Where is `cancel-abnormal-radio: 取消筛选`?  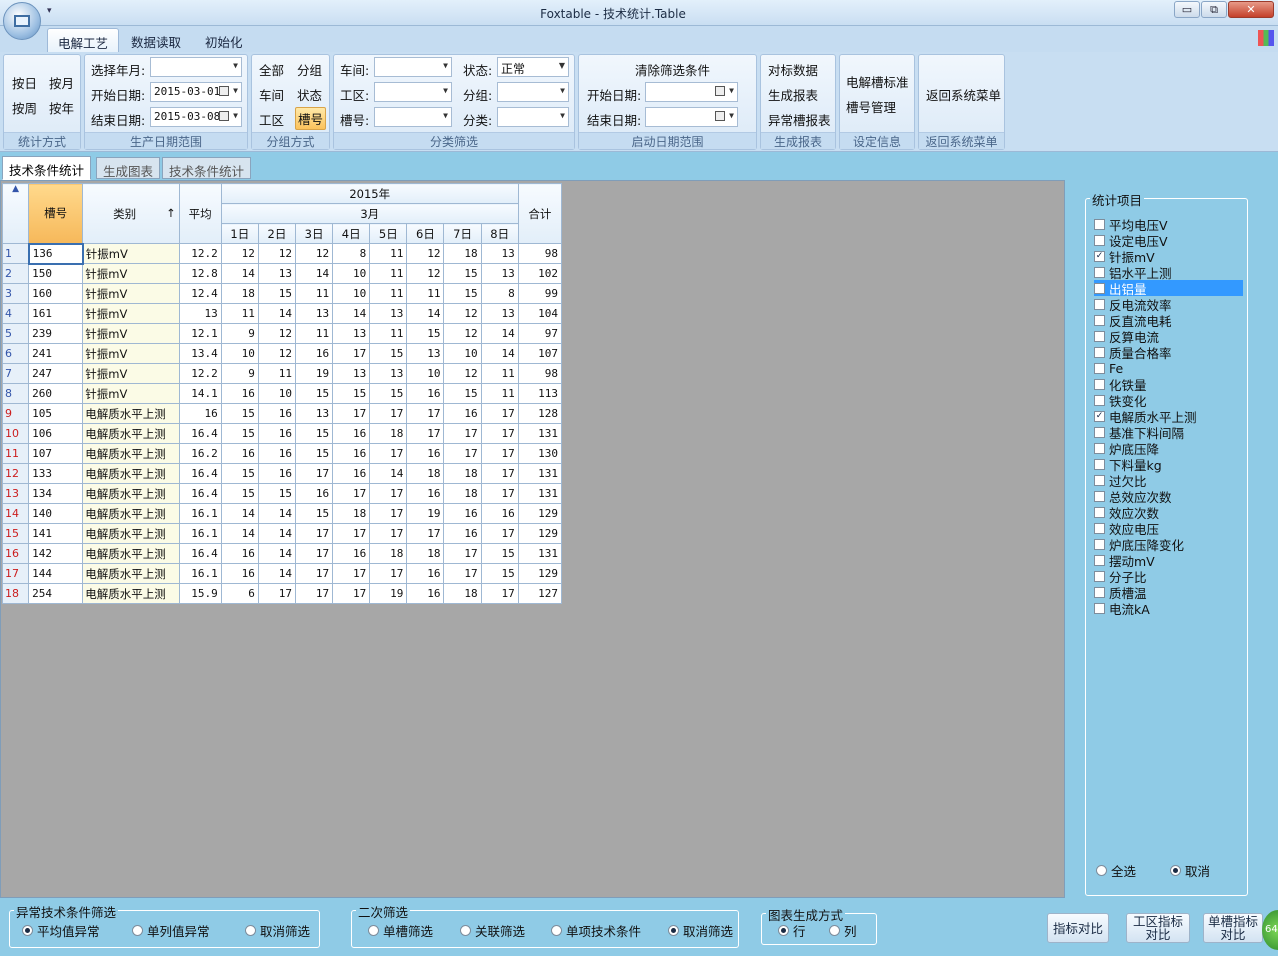 cancel-abnormal-radio: 取消筛选 is located at coordinates (277, 930).